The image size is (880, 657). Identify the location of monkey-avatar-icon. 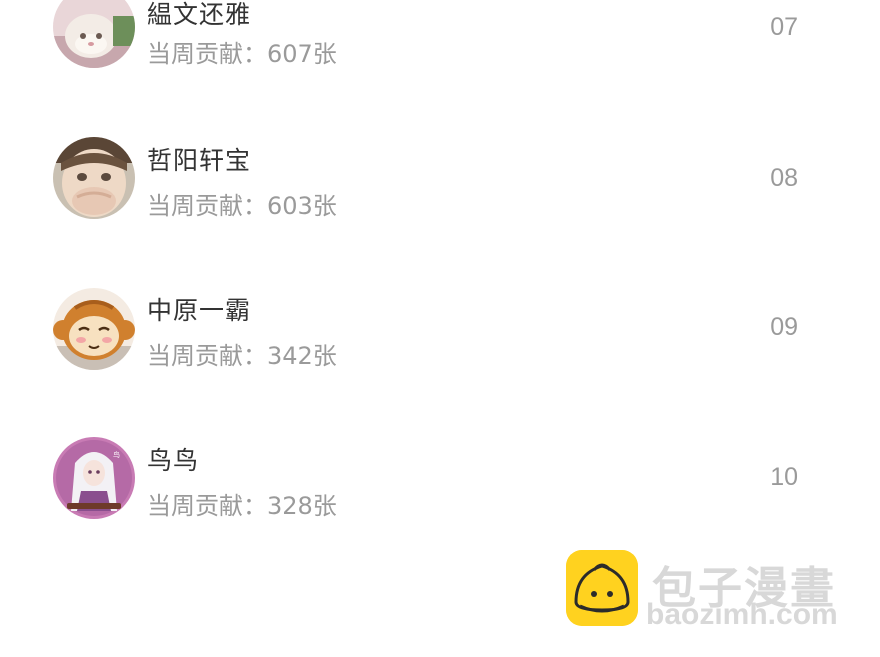
(94, 329).